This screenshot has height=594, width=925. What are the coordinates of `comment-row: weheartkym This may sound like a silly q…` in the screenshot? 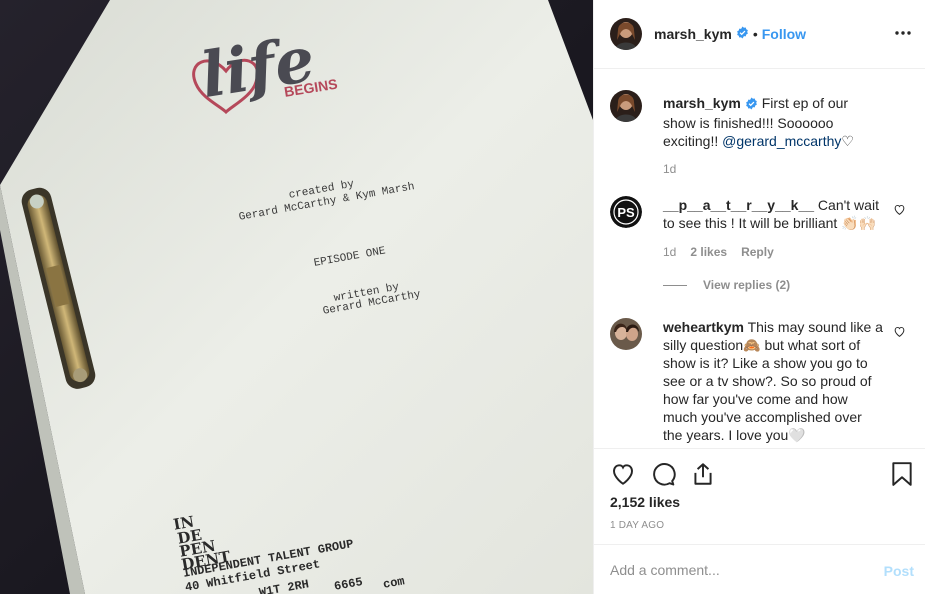 It's located at (760, 382).